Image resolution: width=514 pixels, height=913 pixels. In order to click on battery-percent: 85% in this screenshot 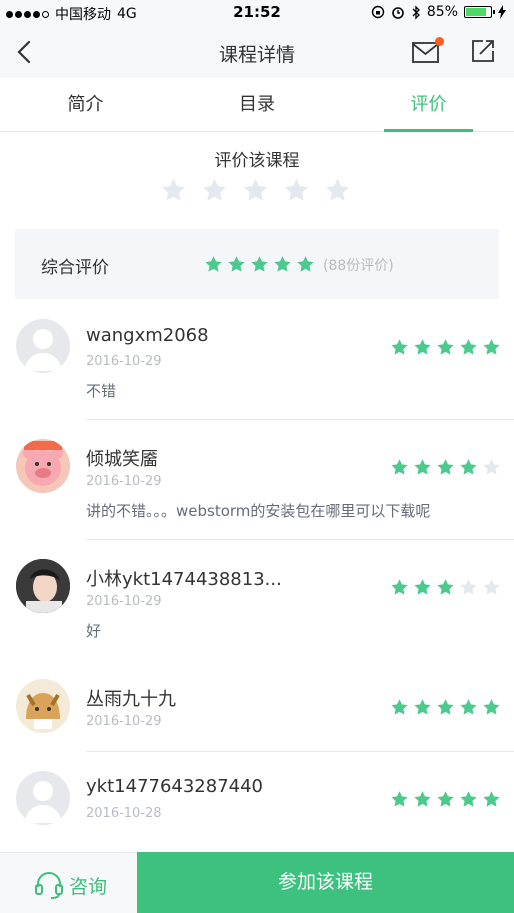, I will do `click(442, 12)`.